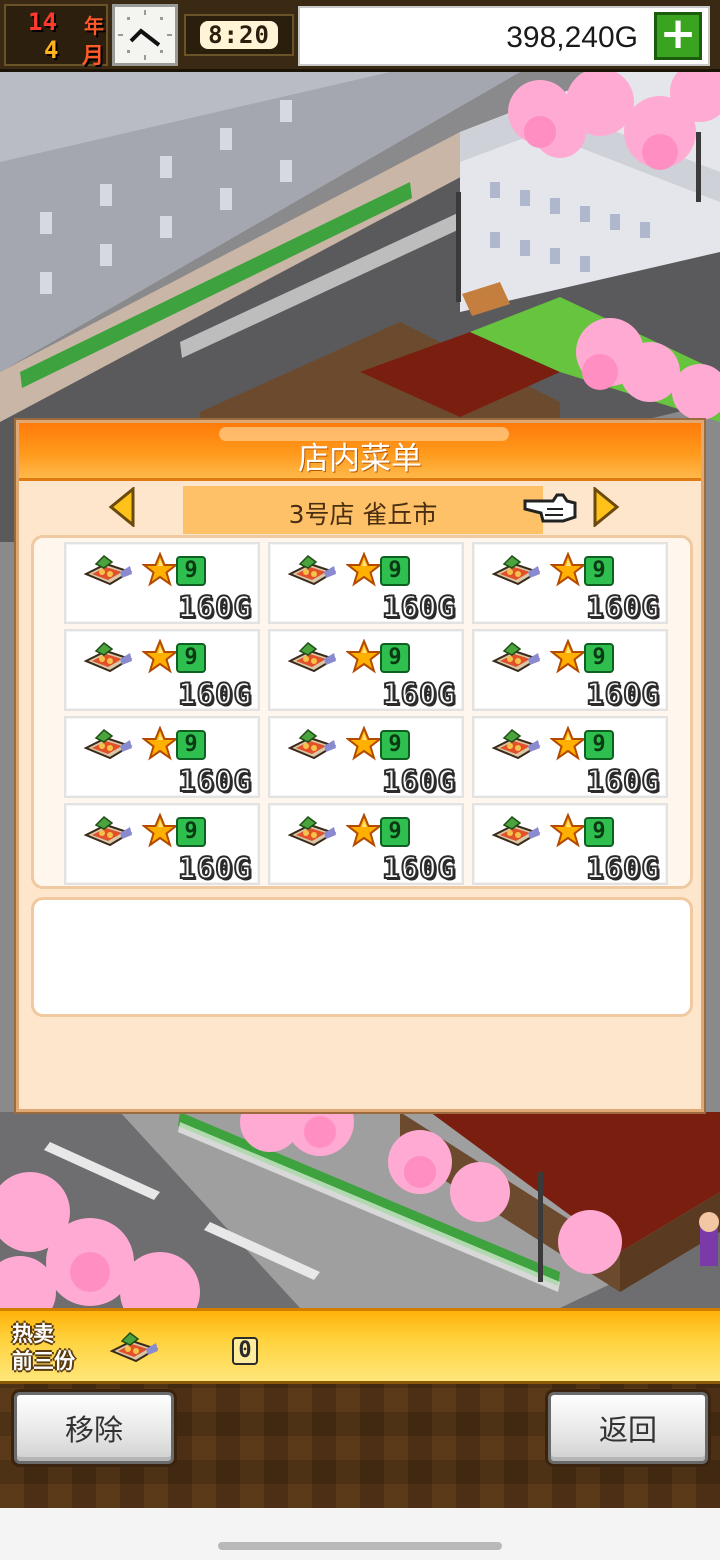 The image size is (720, 1560). What do you see at coordinates (363, 514) in the screenshot?
I see `shop-name: 3号店 雀丘市` at bounding box center [363, 514].